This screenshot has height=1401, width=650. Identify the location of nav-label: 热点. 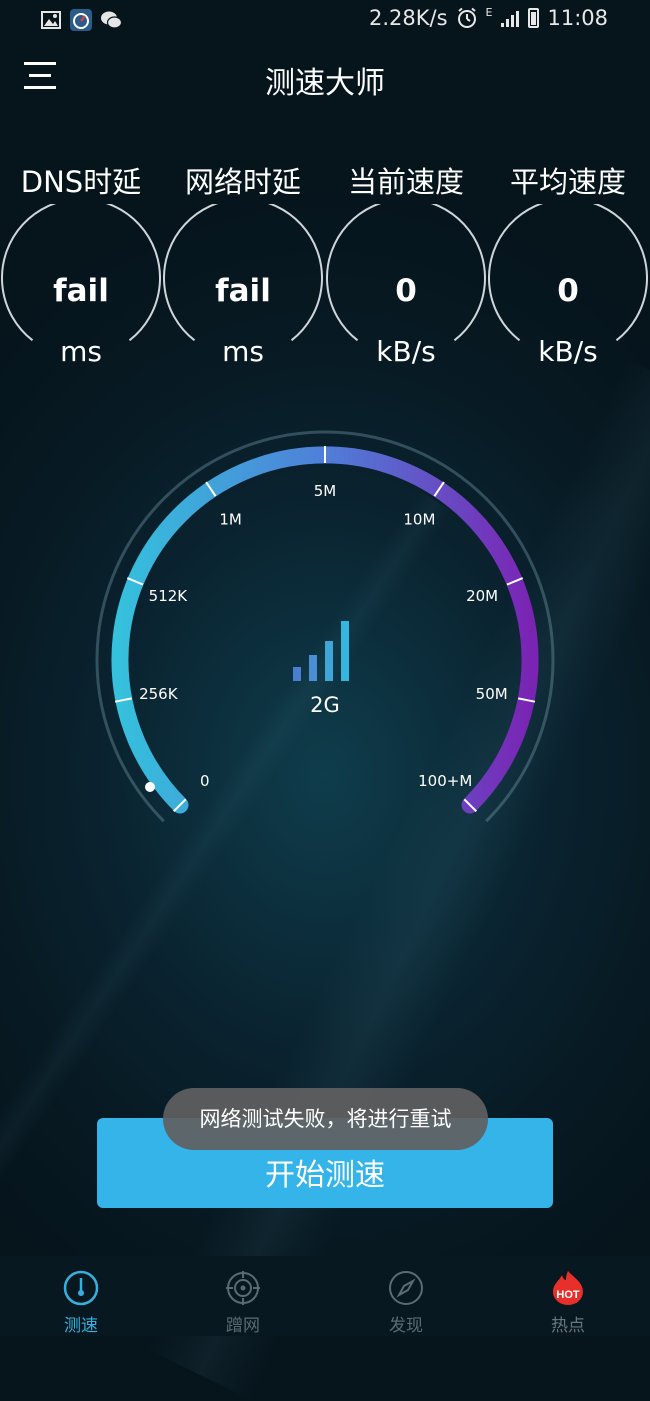
(568, 1326).